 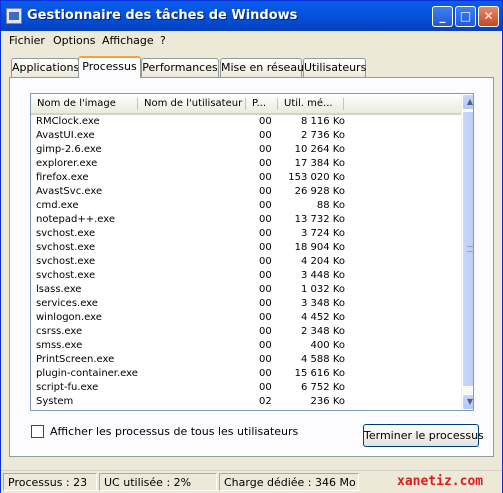 I want to click on table-row: svchost.exe 00 4 204 Ko, so click(x=247, y=262).